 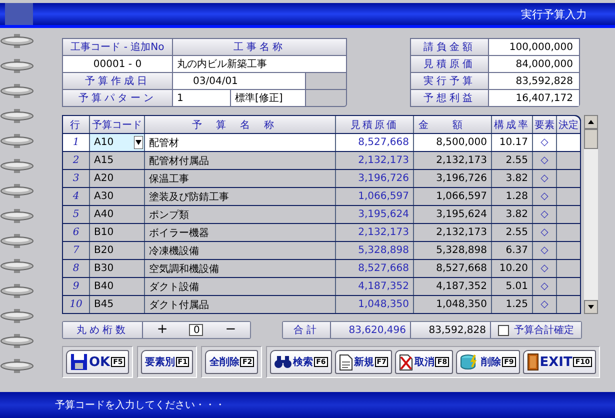 I want to click on field-label: 予想利益, so click(x=450, y=98).